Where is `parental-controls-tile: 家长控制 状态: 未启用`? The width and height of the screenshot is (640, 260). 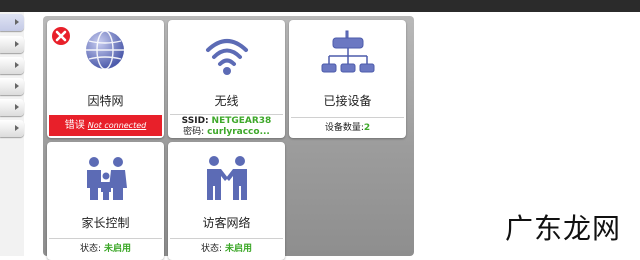 parental-controls-tile: 家长控制 状态: 未启用 is located at coordinates (105, 201).